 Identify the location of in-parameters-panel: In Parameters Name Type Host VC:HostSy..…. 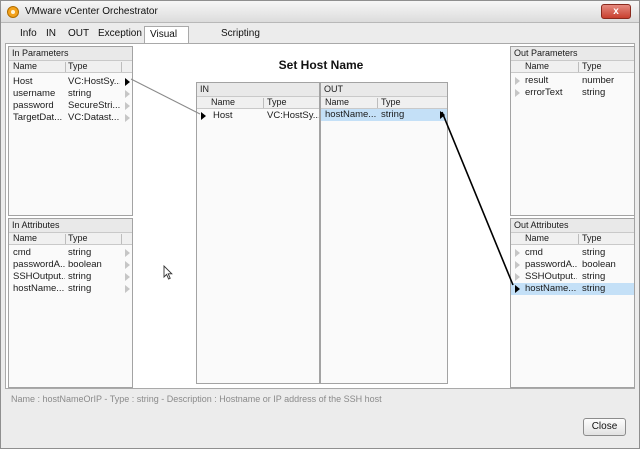
(70, 131).